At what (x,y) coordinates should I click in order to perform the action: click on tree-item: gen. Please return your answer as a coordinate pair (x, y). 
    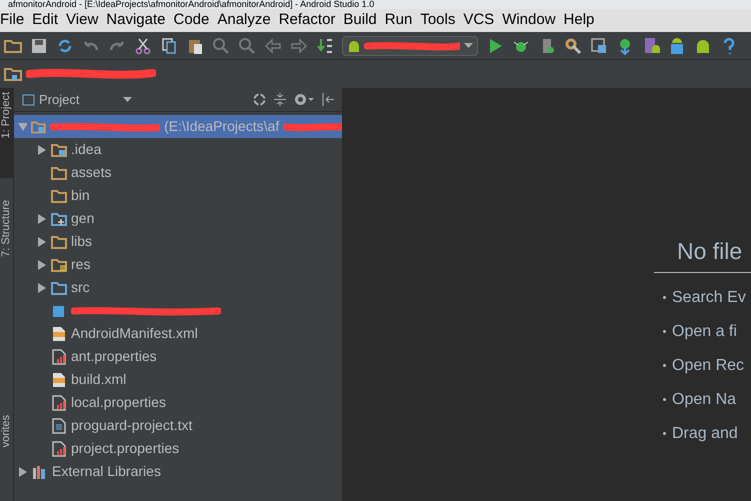
    Looking at the image, I should click on (178, 218).